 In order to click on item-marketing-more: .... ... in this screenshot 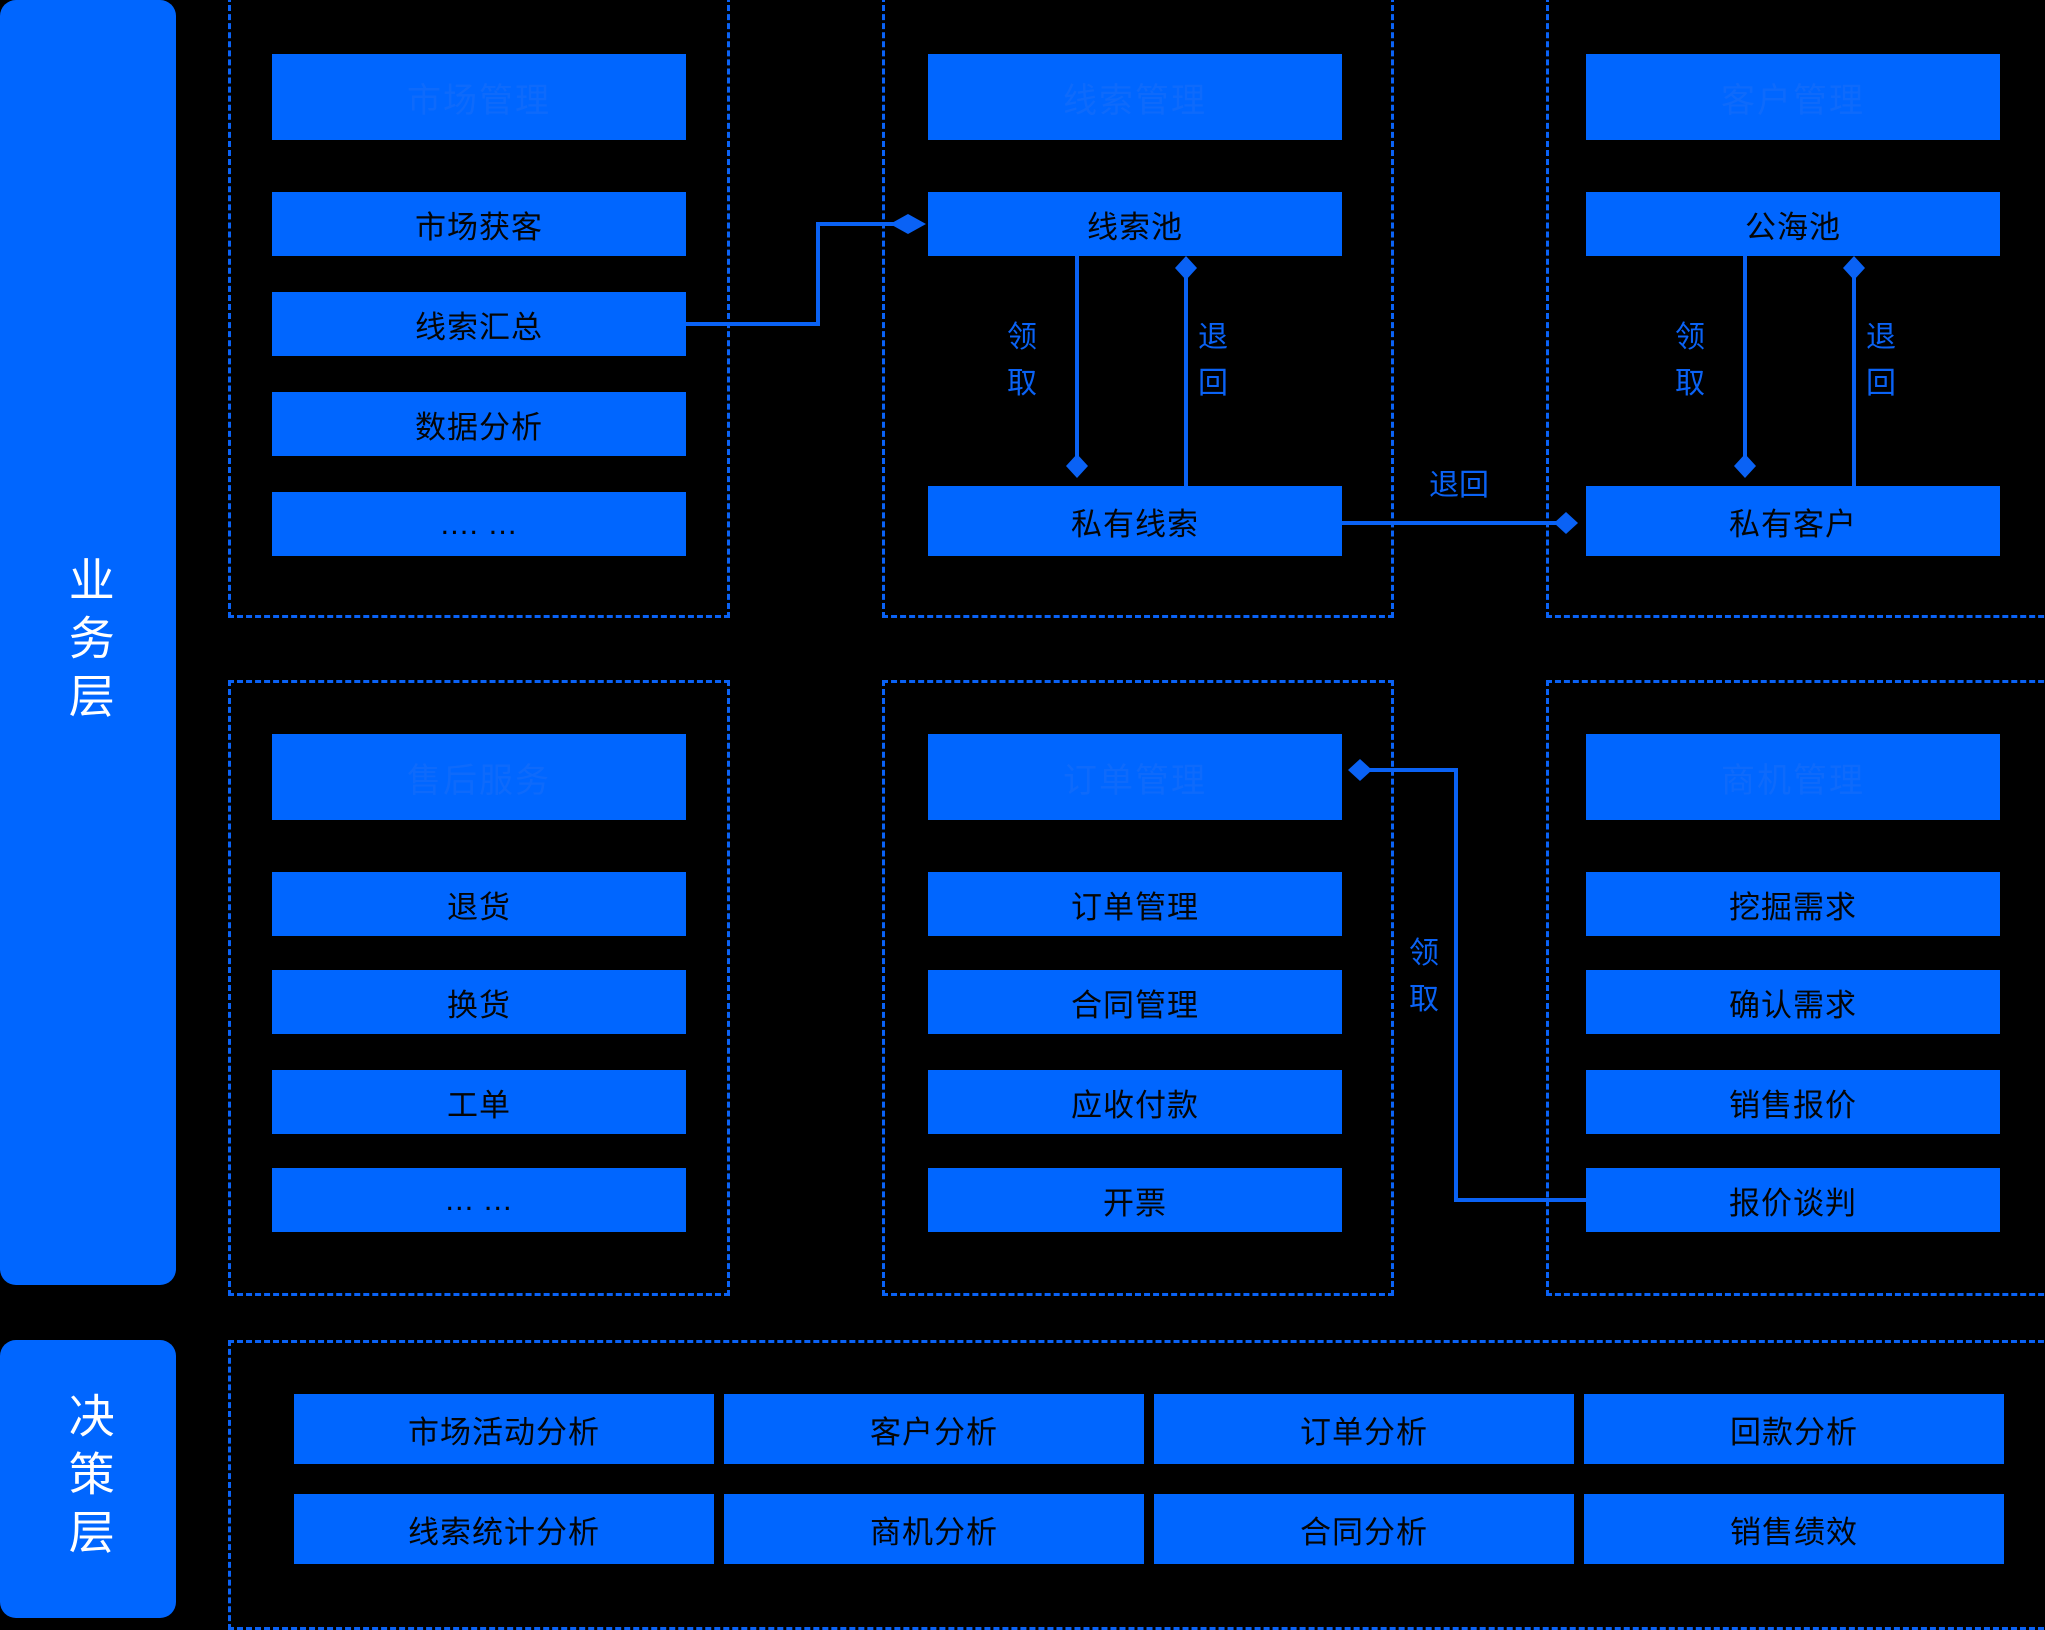, I will do `click(479, 524)`.